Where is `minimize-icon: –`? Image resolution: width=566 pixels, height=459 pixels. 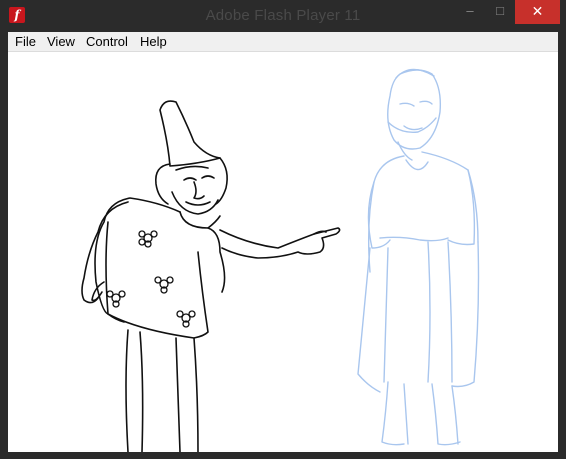
minimize-icon: – is located at coordinates (470, 12).